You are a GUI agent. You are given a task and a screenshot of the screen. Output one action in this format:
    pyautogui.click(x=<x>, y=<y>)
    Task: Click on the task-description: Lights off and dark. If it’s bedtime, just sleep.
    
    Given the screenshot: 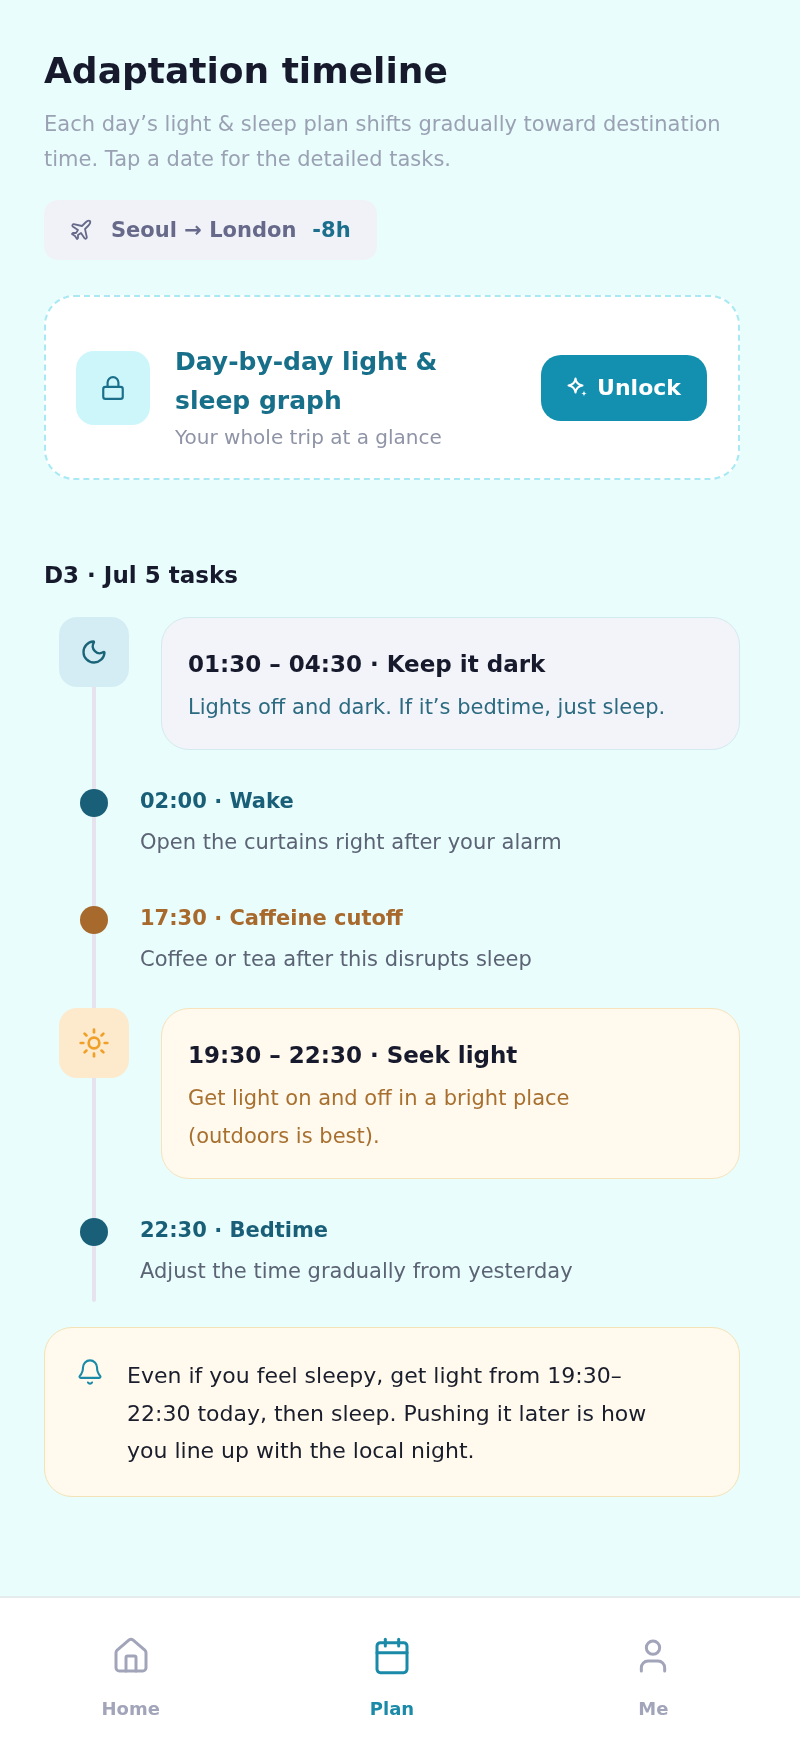 What is the action you would take?
    pyautogui.click(x=427, y=707)
    